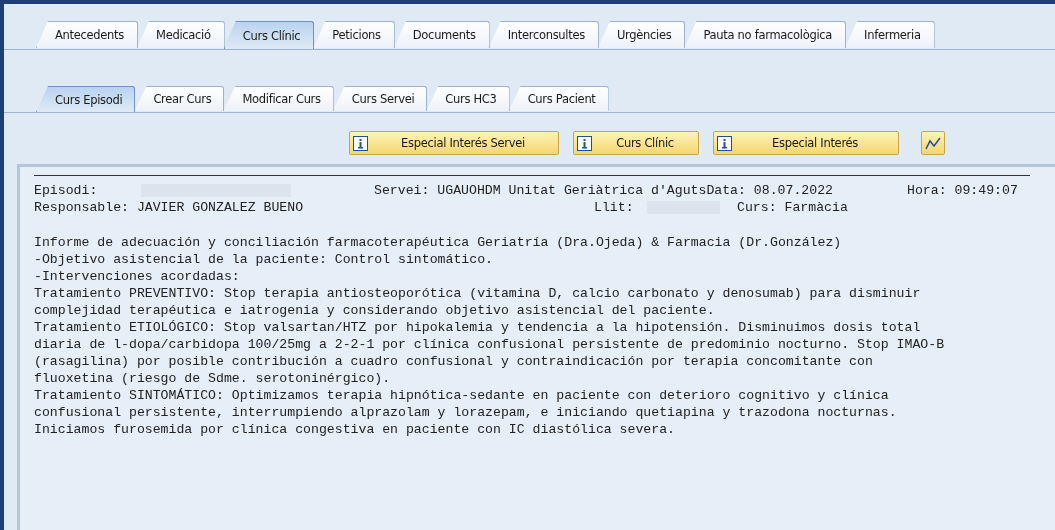  I want to click on field-label: Llit:, so click(614, 207).